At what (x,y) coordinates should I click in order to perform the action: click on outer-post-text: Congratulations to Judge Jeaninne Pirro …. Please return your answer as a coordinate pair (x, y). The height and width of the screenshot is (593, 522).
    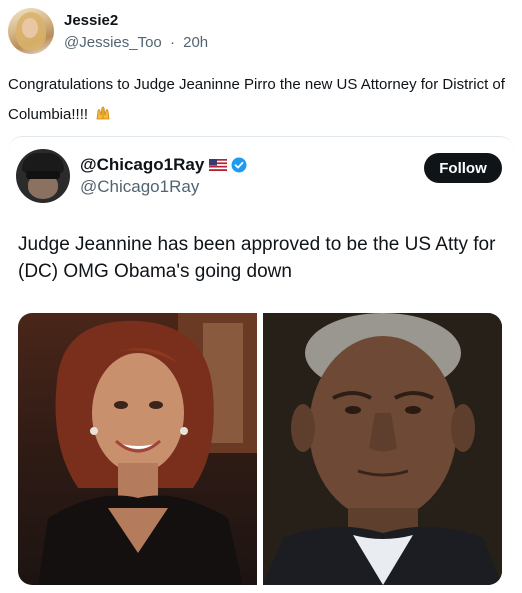
    Looking at the image, I should click on (256, 99).